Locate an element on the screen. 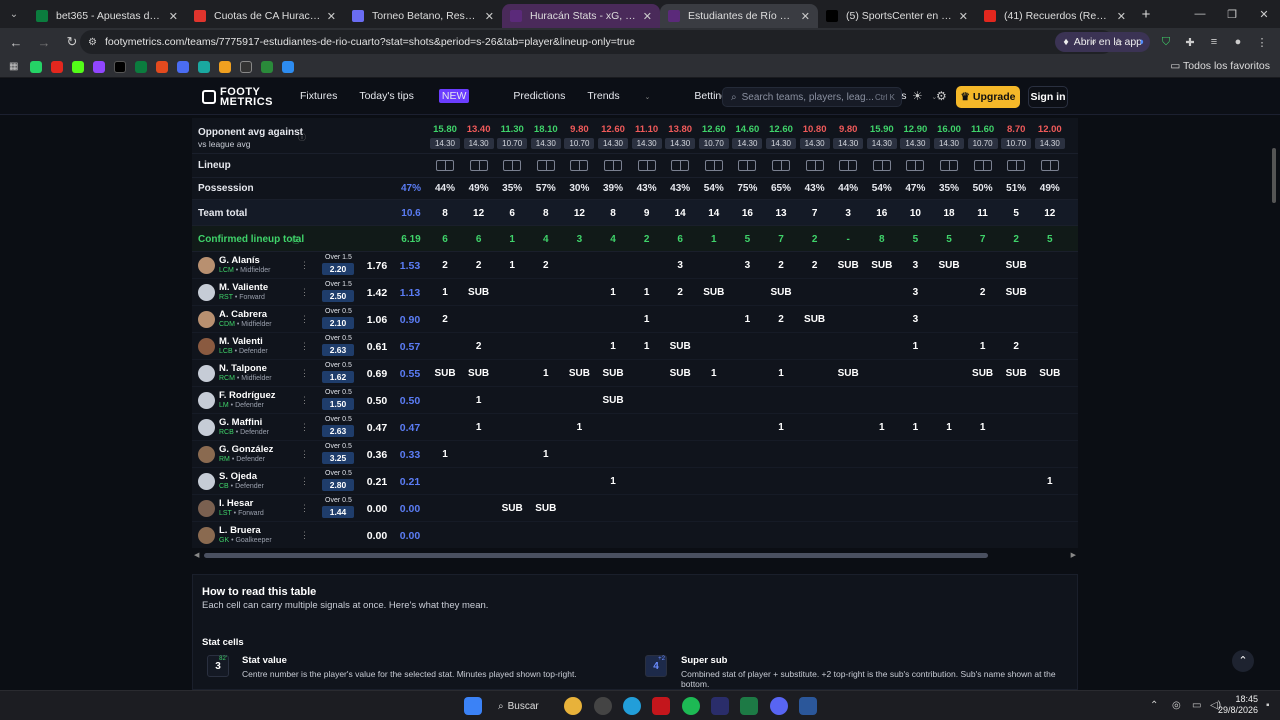 The width and height of the screenshot is (1280, 720). browser-tab: (41) Recuerdos (Remix) (fe ✕ is located at coordinates (1055, 16).